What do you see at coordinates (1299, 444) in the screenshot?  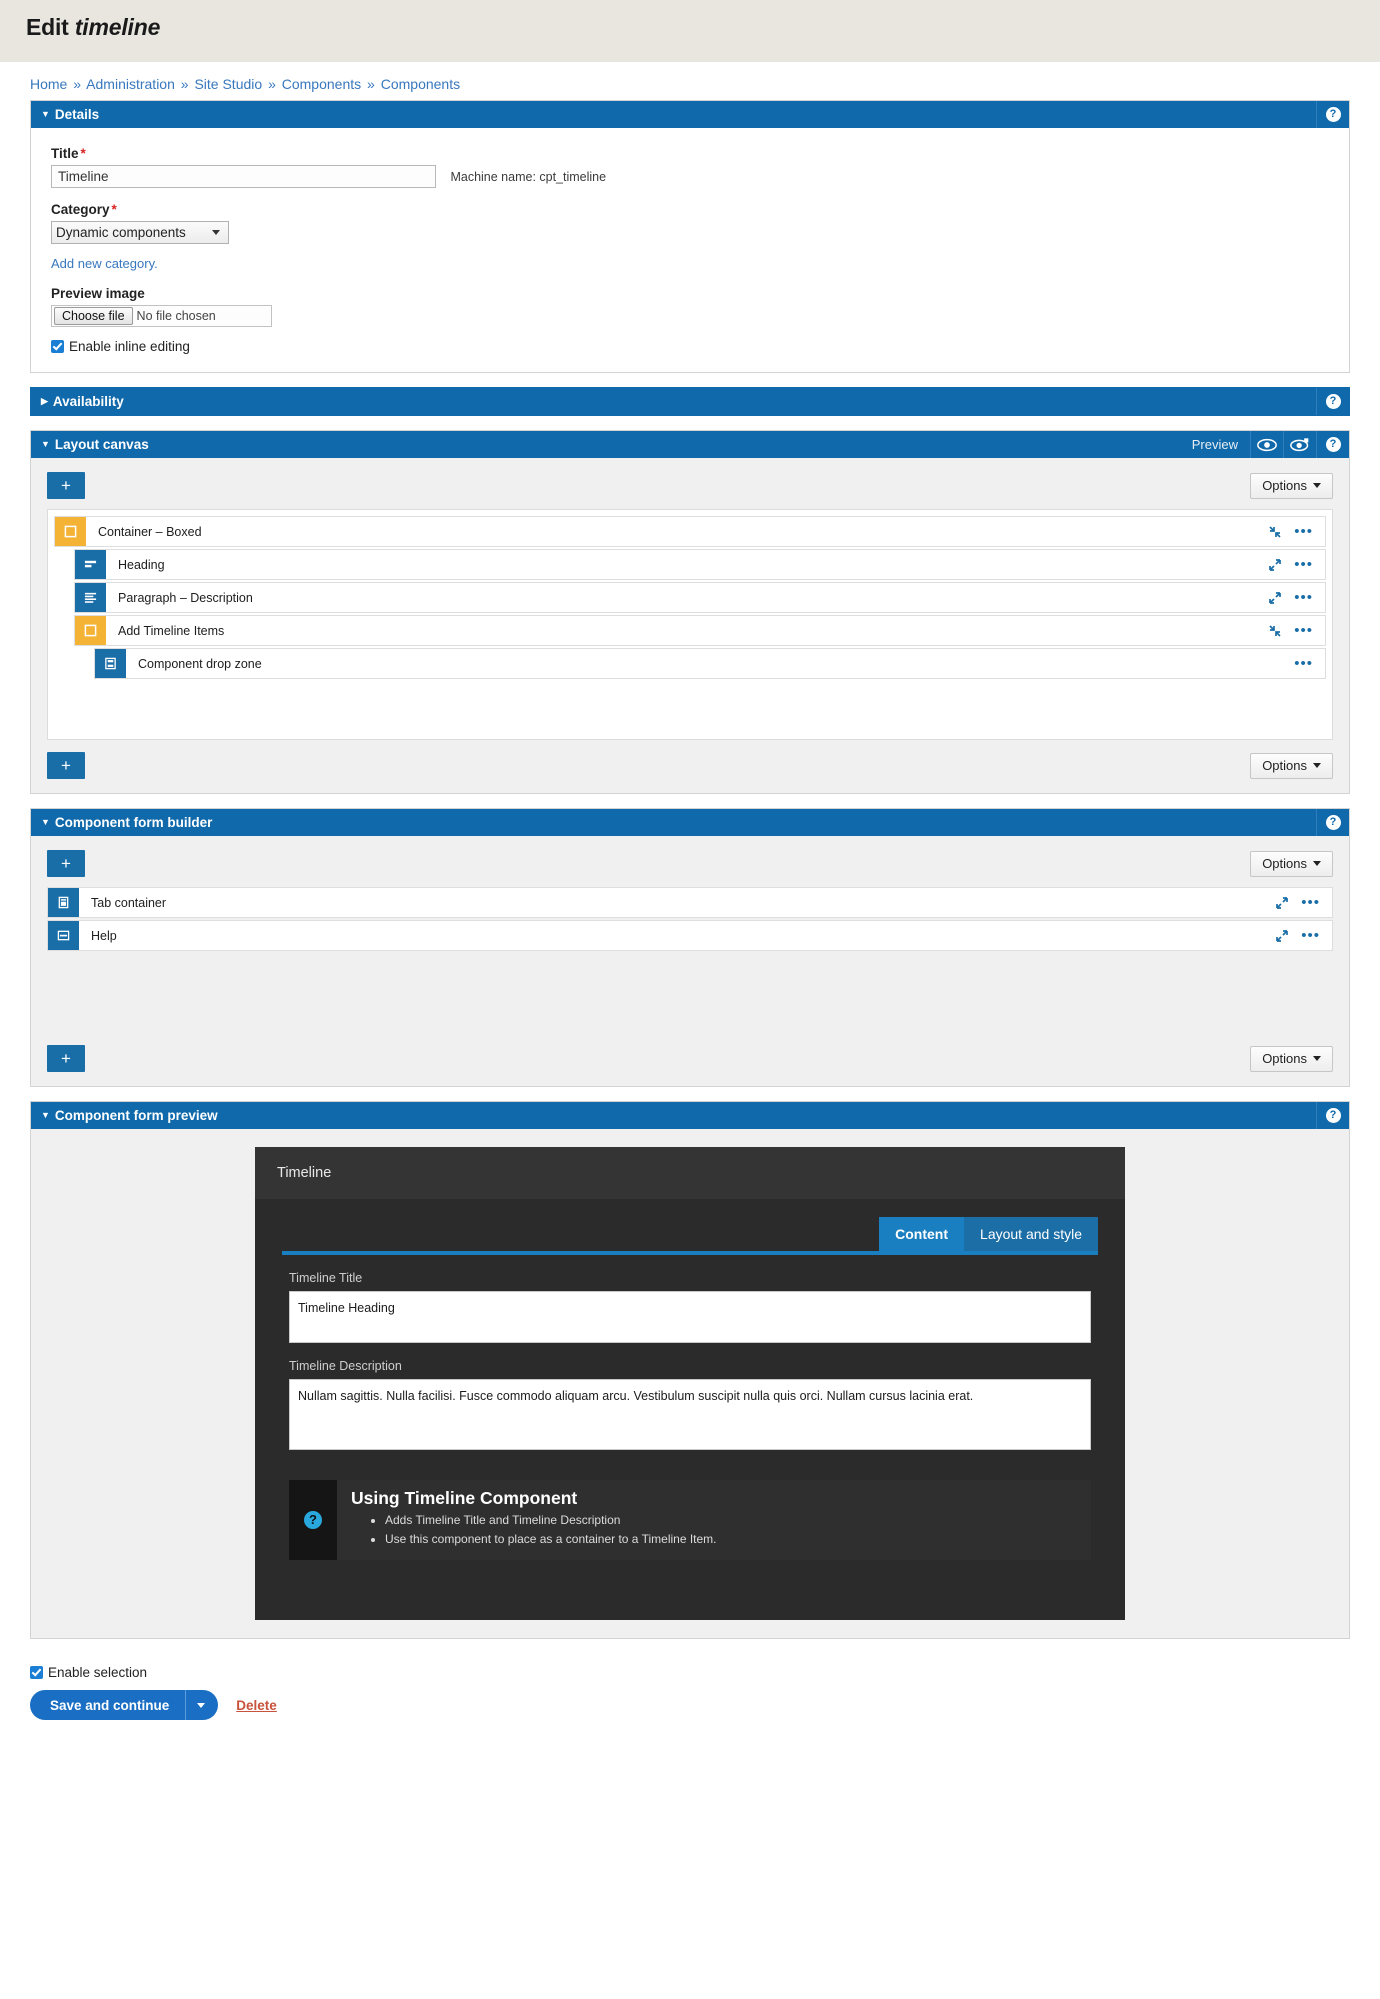 I see `preview-settings-button` at bounding box center [1299, 444].